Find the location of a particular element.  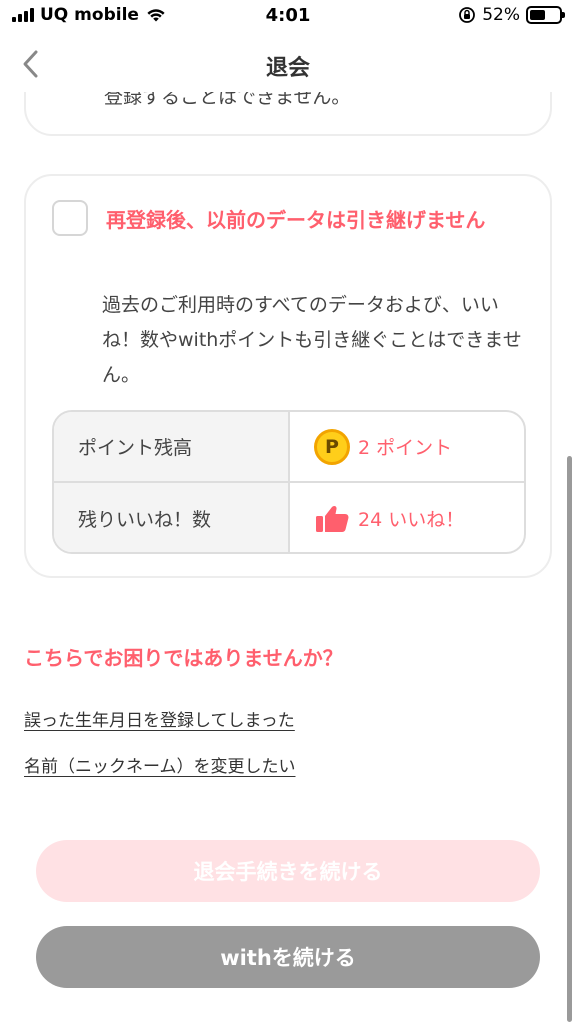

table-row-points: ポイント残高 P 2 ポイント is located at coordinates (289, 447).